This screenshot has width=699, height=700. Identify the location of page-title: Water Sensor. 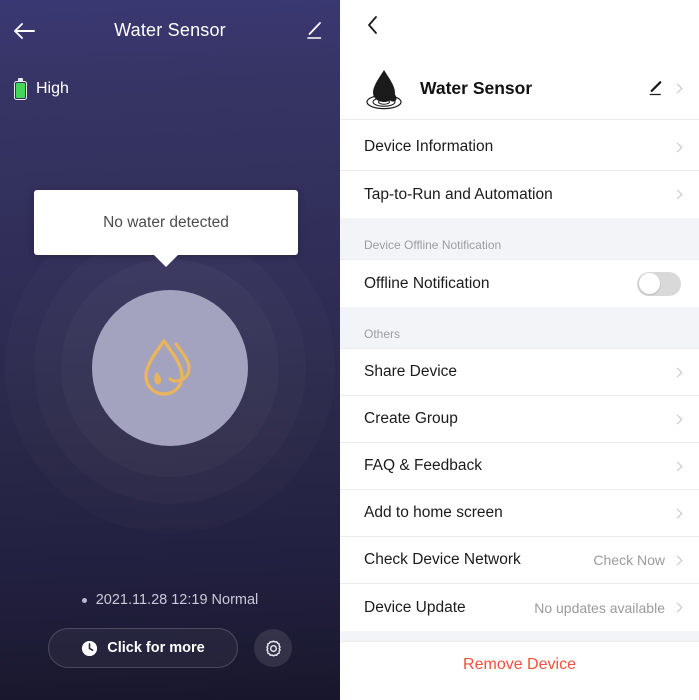
(170, 29).